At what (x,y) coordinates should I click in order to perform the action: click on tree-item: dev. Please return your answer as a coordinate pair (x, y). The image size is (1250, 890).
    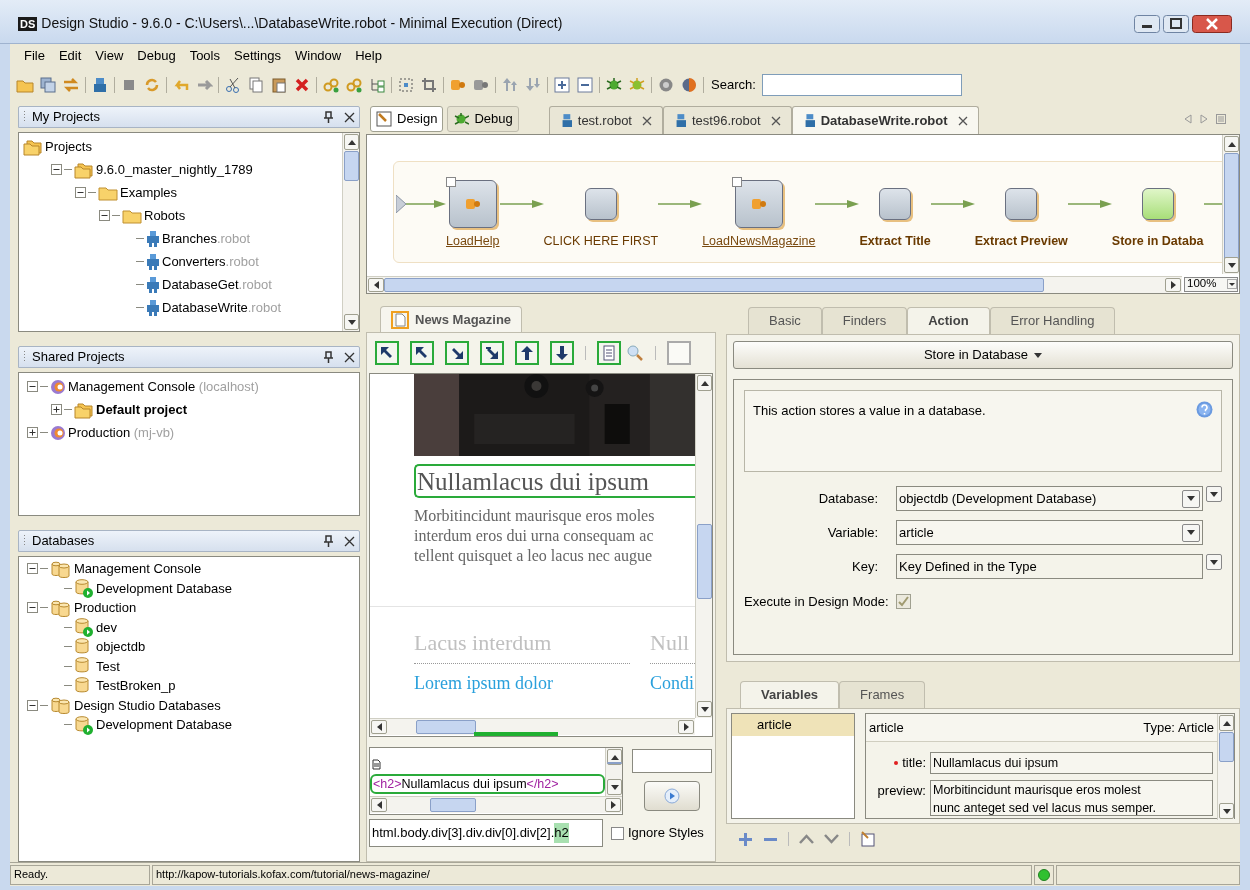
    Looking at the image, I should click on (106, 627).